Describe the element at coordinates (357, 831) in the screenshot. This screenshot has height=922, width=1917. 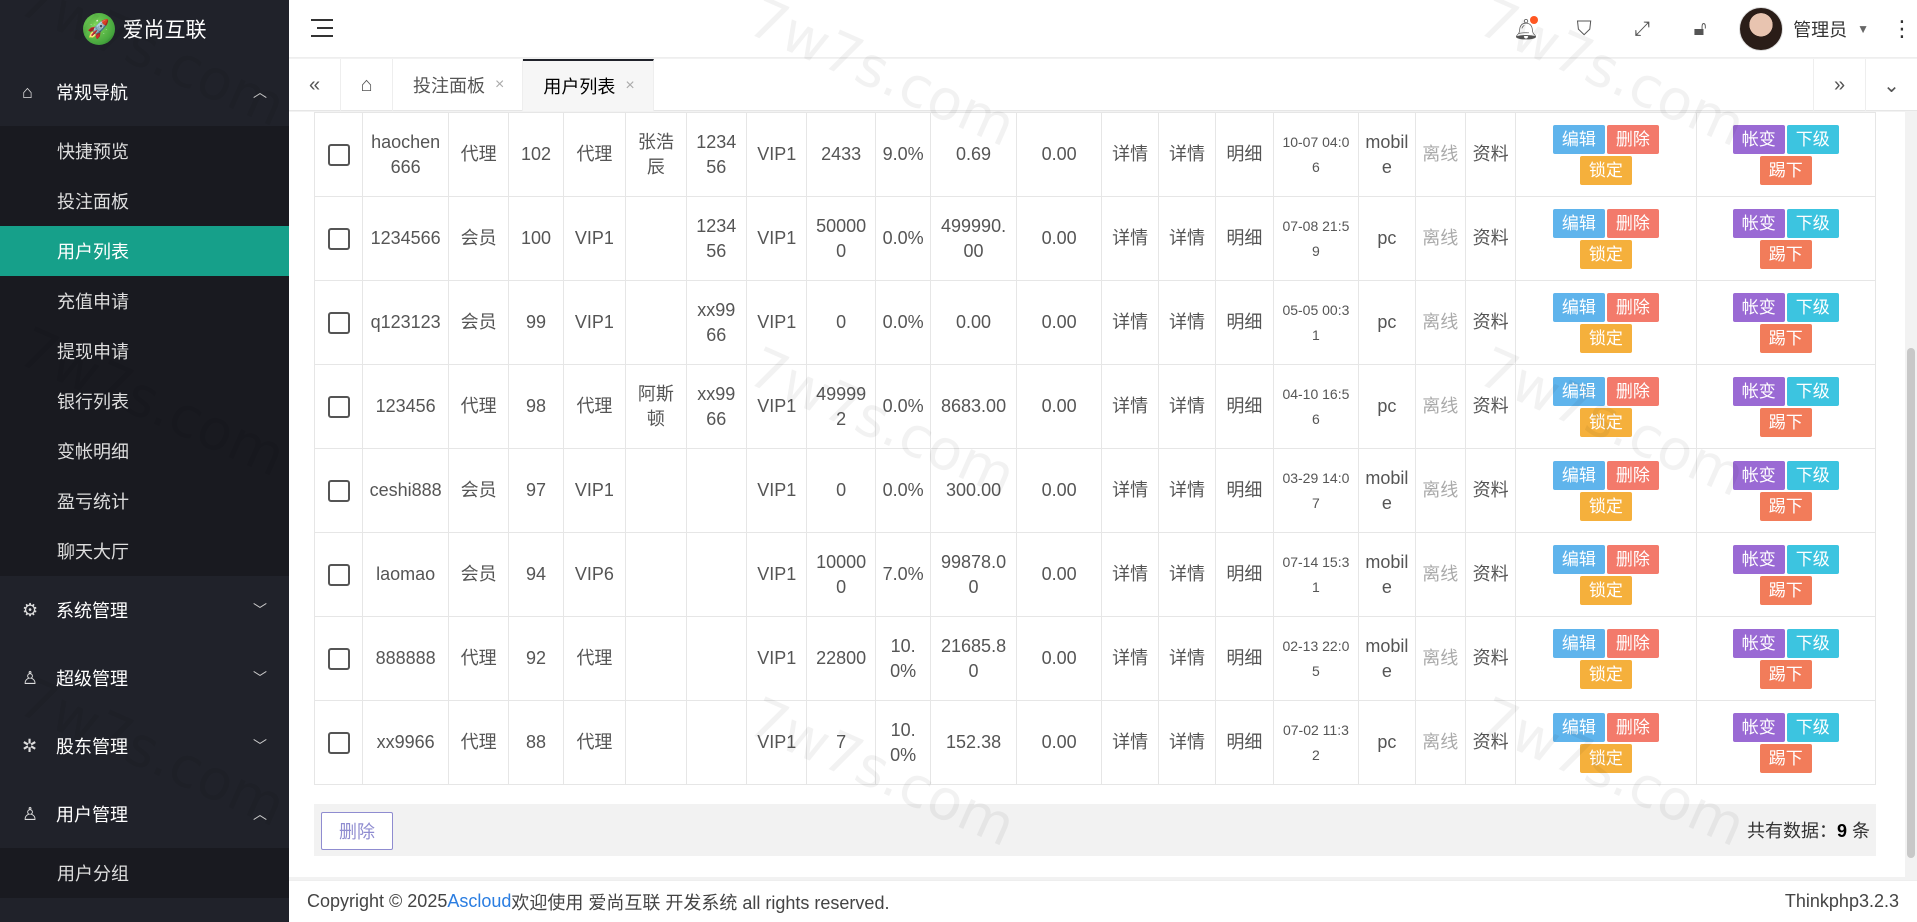
I see `batch-delete-button: 删除` at that location.